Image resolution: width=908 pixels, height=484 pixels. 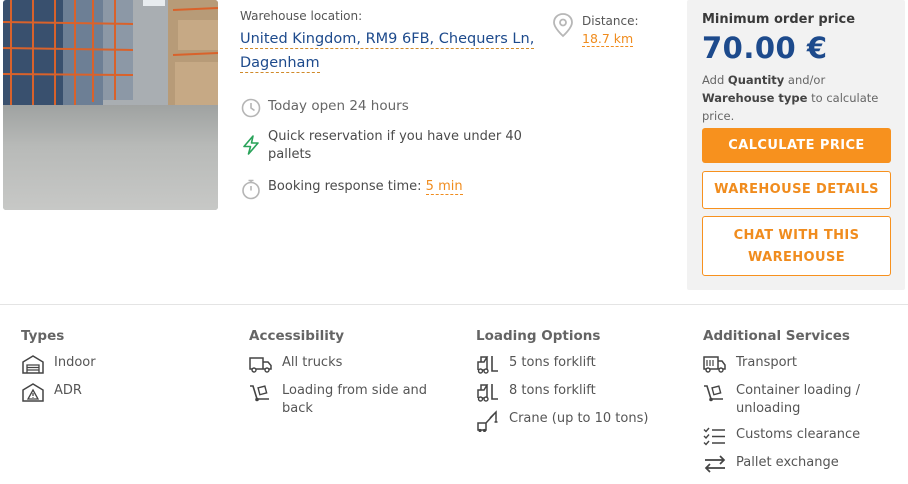 I want to click on warehouse-photo, so click(x=110, y=105).